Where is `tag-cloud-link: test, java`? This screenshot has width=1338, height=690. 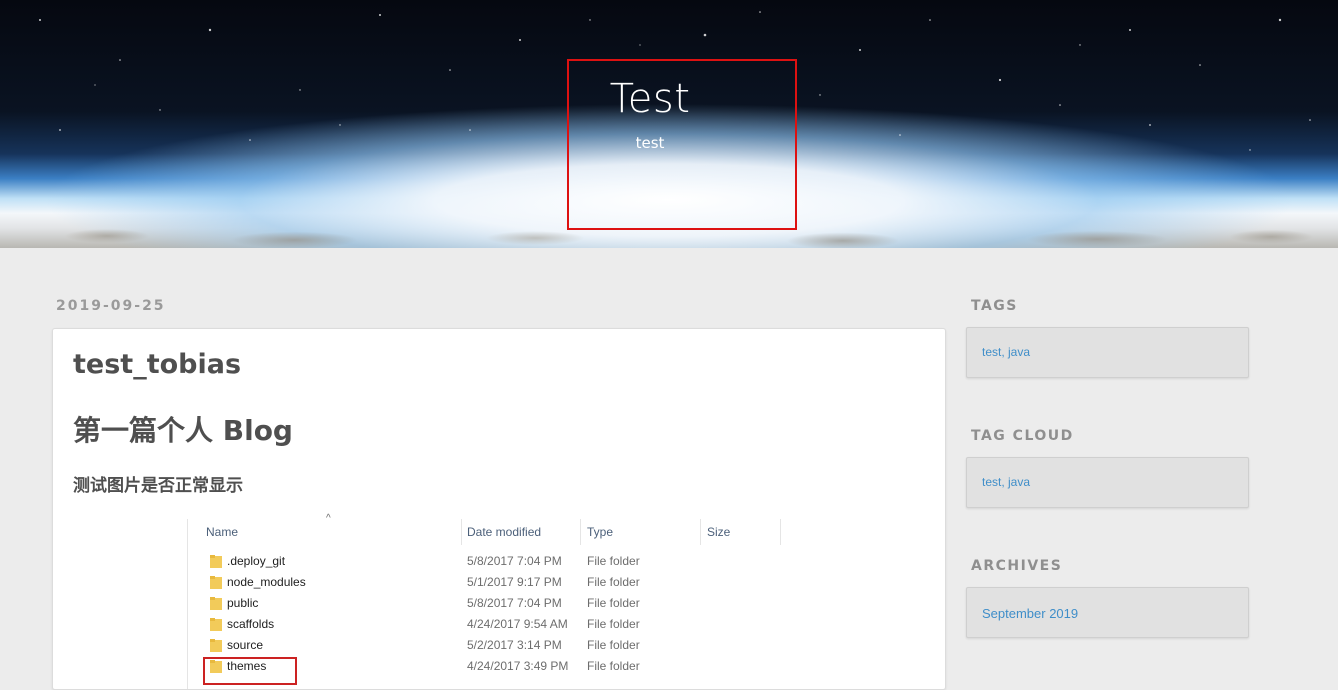
tag-cloud-link: test, java is located at coordinates (1006, 482).